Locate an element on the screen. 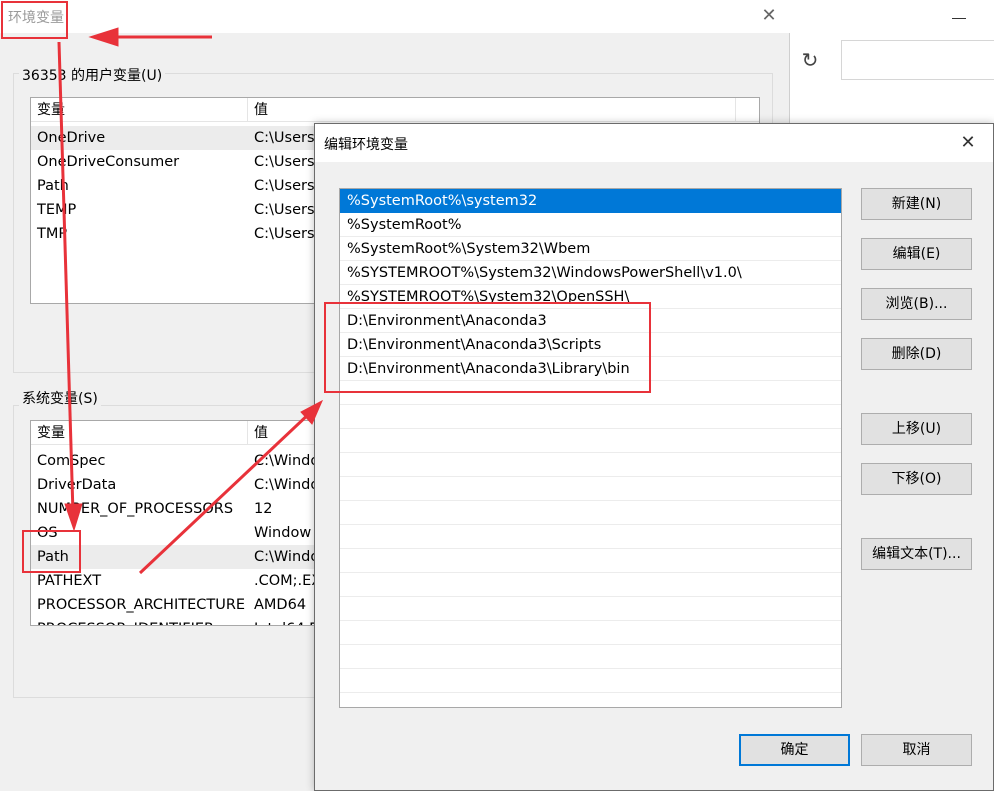 This screenshot has height=791, width=994. user-list-header: 变量 值 is located at coordinates (395, 110).